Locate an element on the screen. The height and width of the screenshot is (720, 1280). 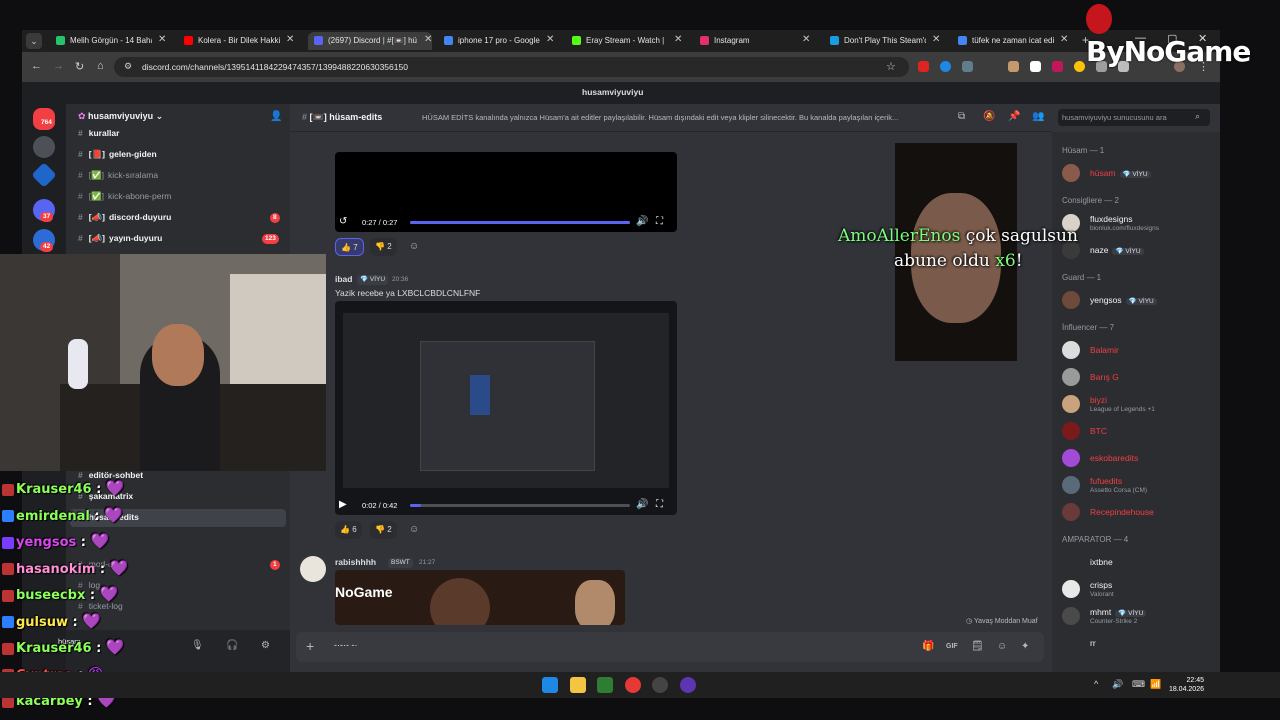
channel-item: # [📣] discord-duyuru is located at coordinates (124, 217).